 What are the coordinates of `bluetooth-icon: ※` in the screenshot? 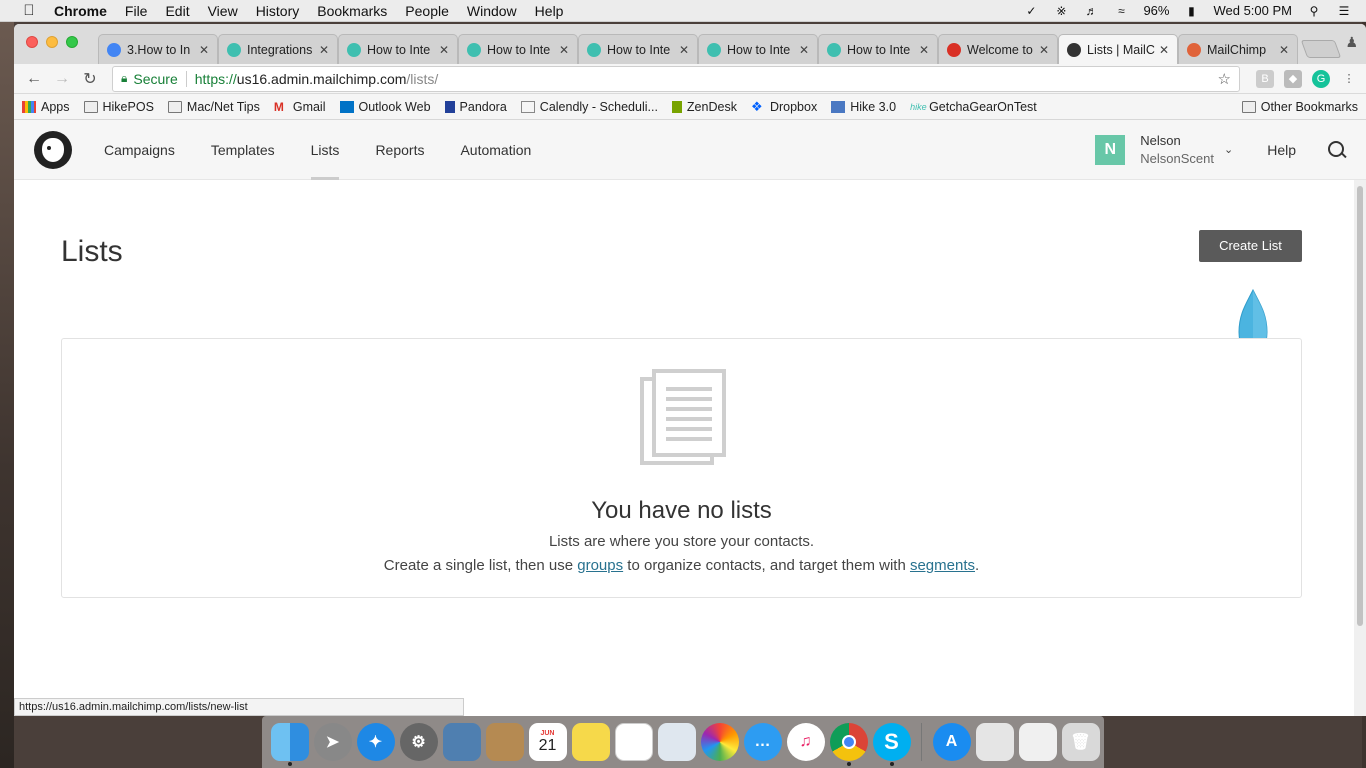 It's located at (1061, 11).